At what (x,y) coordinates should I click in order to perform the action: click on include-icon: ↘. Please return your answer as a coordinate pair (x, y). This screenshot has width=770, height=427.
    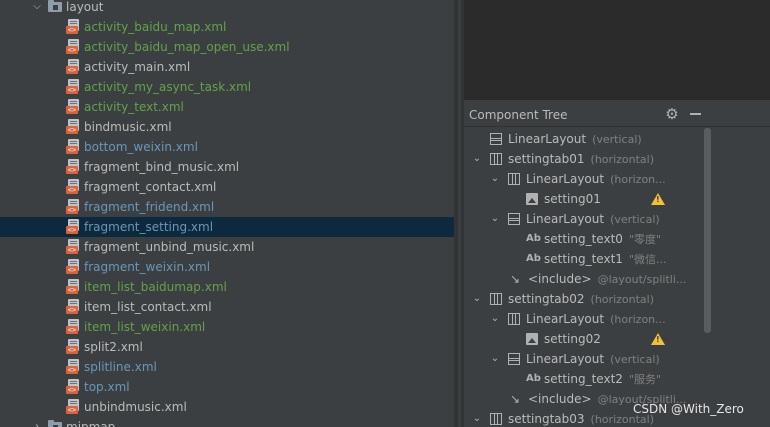
    Looking at the image, I should click on (515, 279).